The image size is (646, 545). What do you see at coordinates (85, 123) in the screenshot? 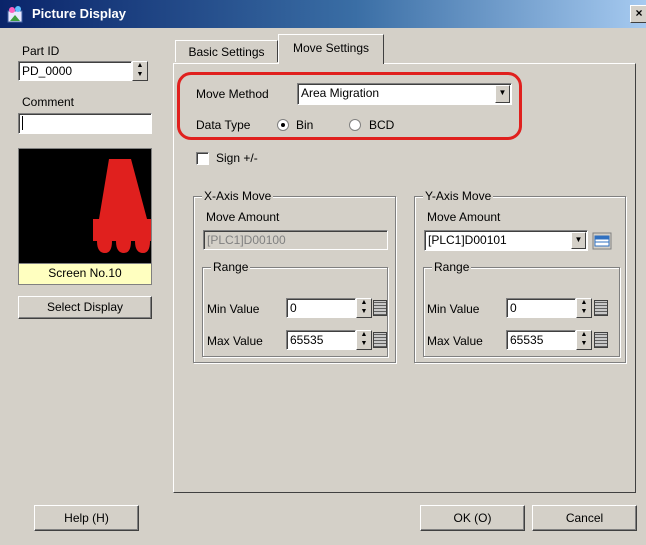
I see `comment-field` at bounding box center [85, 123].